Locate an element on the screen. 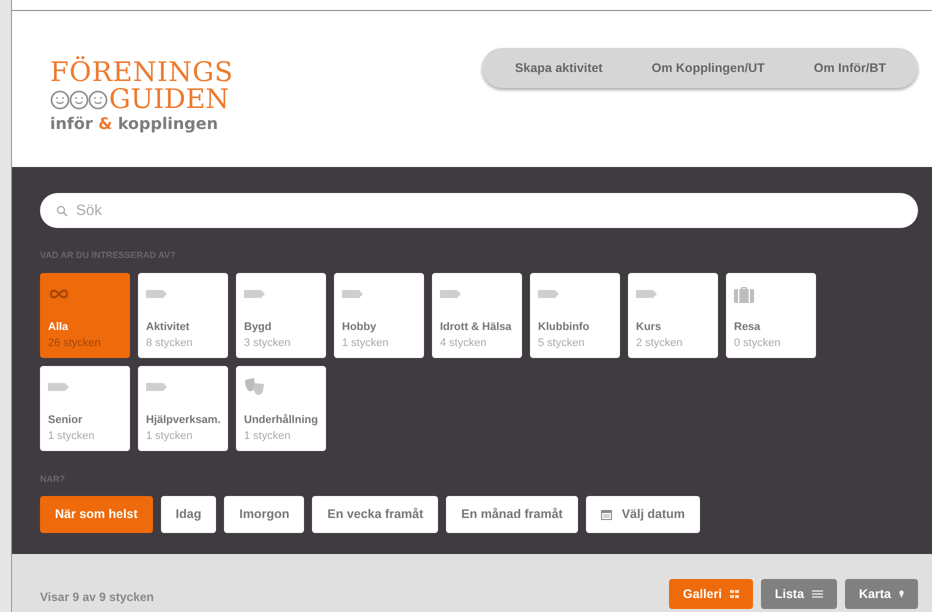  category-name: Hobby is located at coordinates (360, 327).